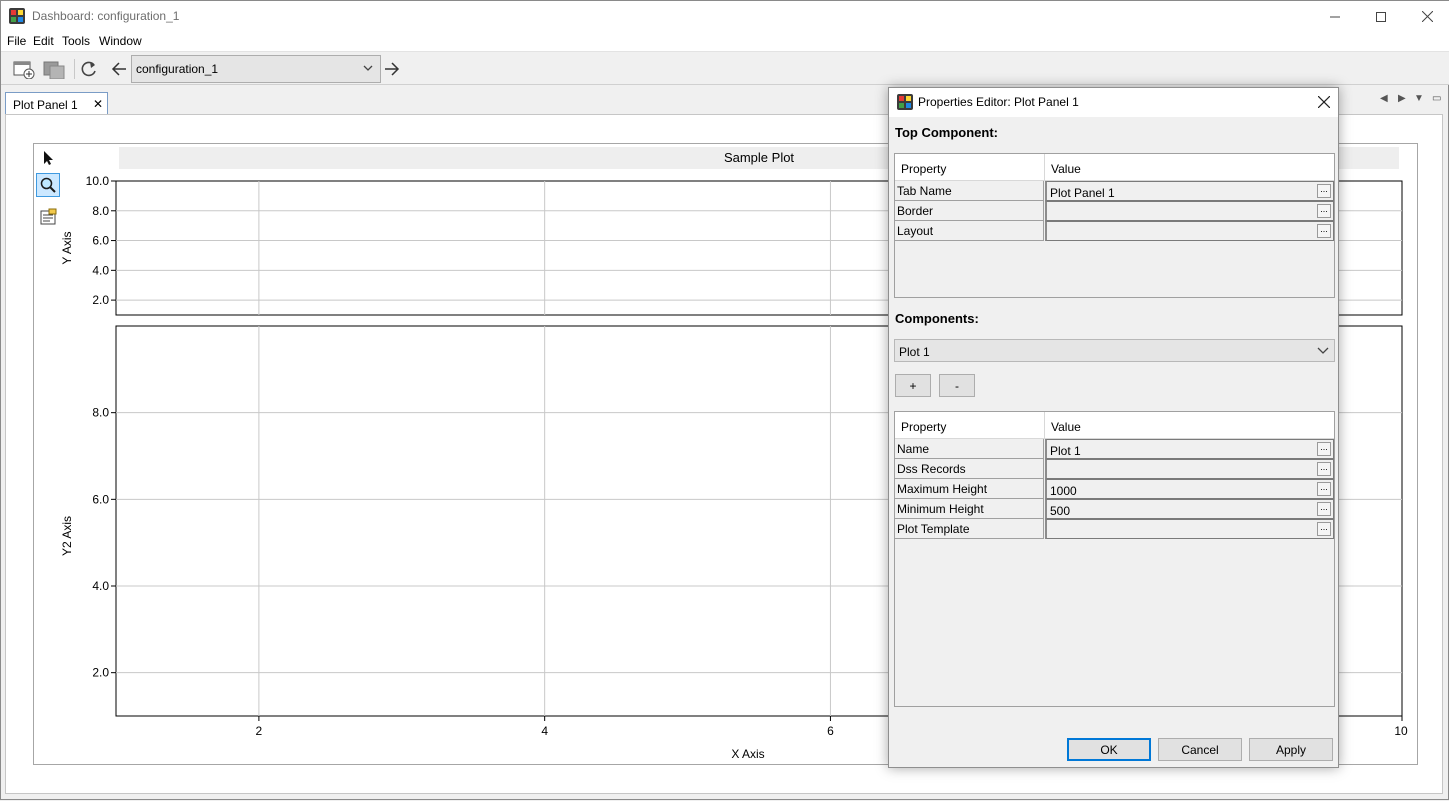  I want to click on property-name: Minimum Height, so click(969, 509).